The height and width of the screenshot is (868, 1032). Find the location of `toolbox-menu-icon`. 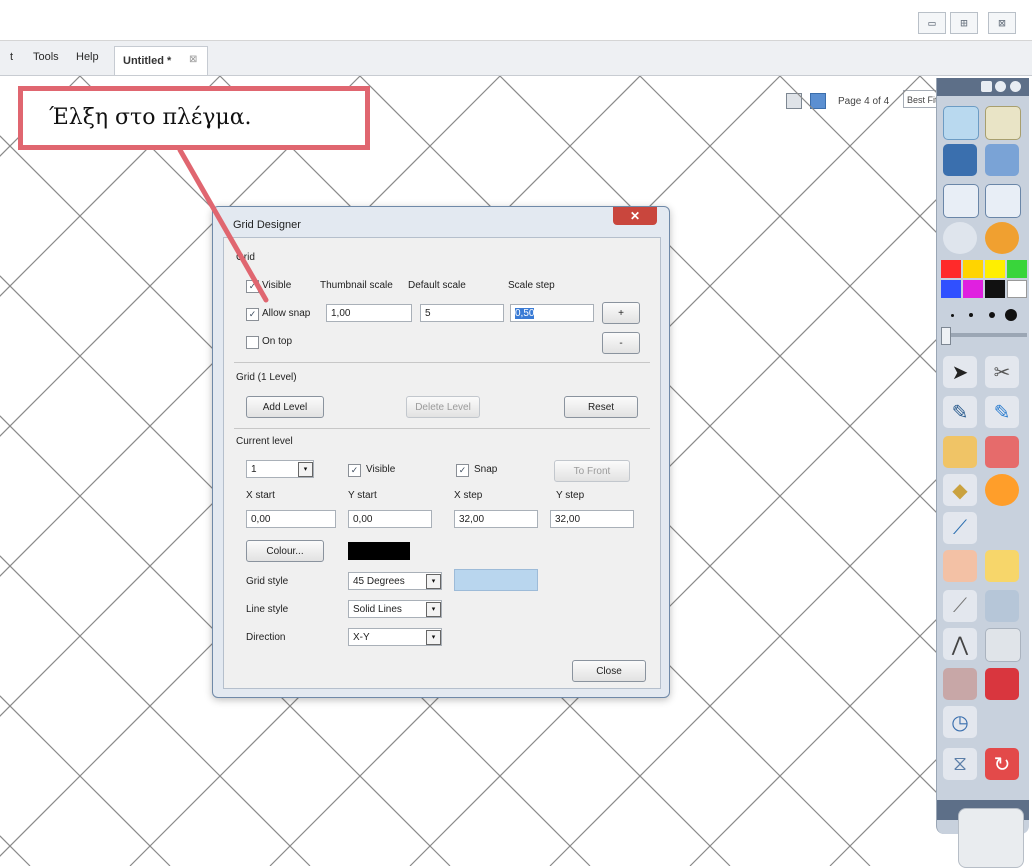

toolbox-menu-icon is located at coordinates (1015, 86).